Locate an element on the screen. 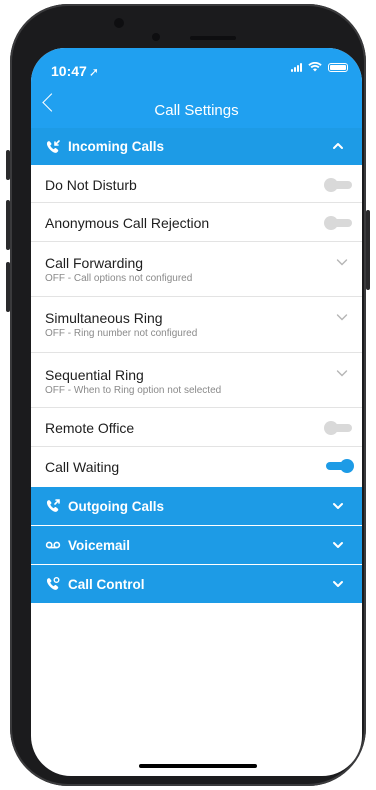  status-time: 10:47 ➚ is located at coordinates (75, 71).